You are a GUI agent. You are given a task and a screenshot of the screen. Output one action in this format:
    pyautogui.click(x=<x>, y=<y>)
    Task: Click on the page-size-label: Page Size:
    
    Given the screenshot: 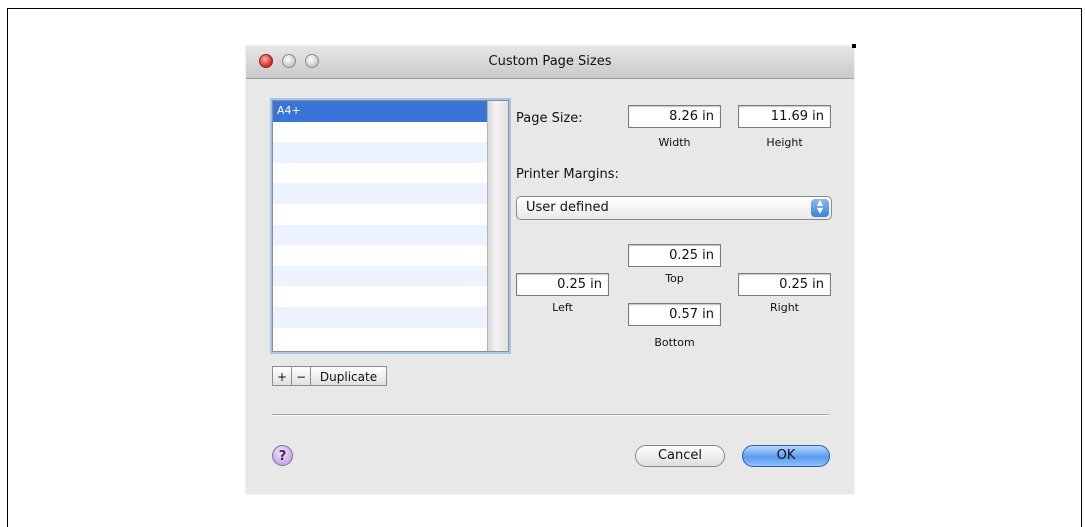 What is the action you would take?
    pyautogui.click(x=549, y=118)
    